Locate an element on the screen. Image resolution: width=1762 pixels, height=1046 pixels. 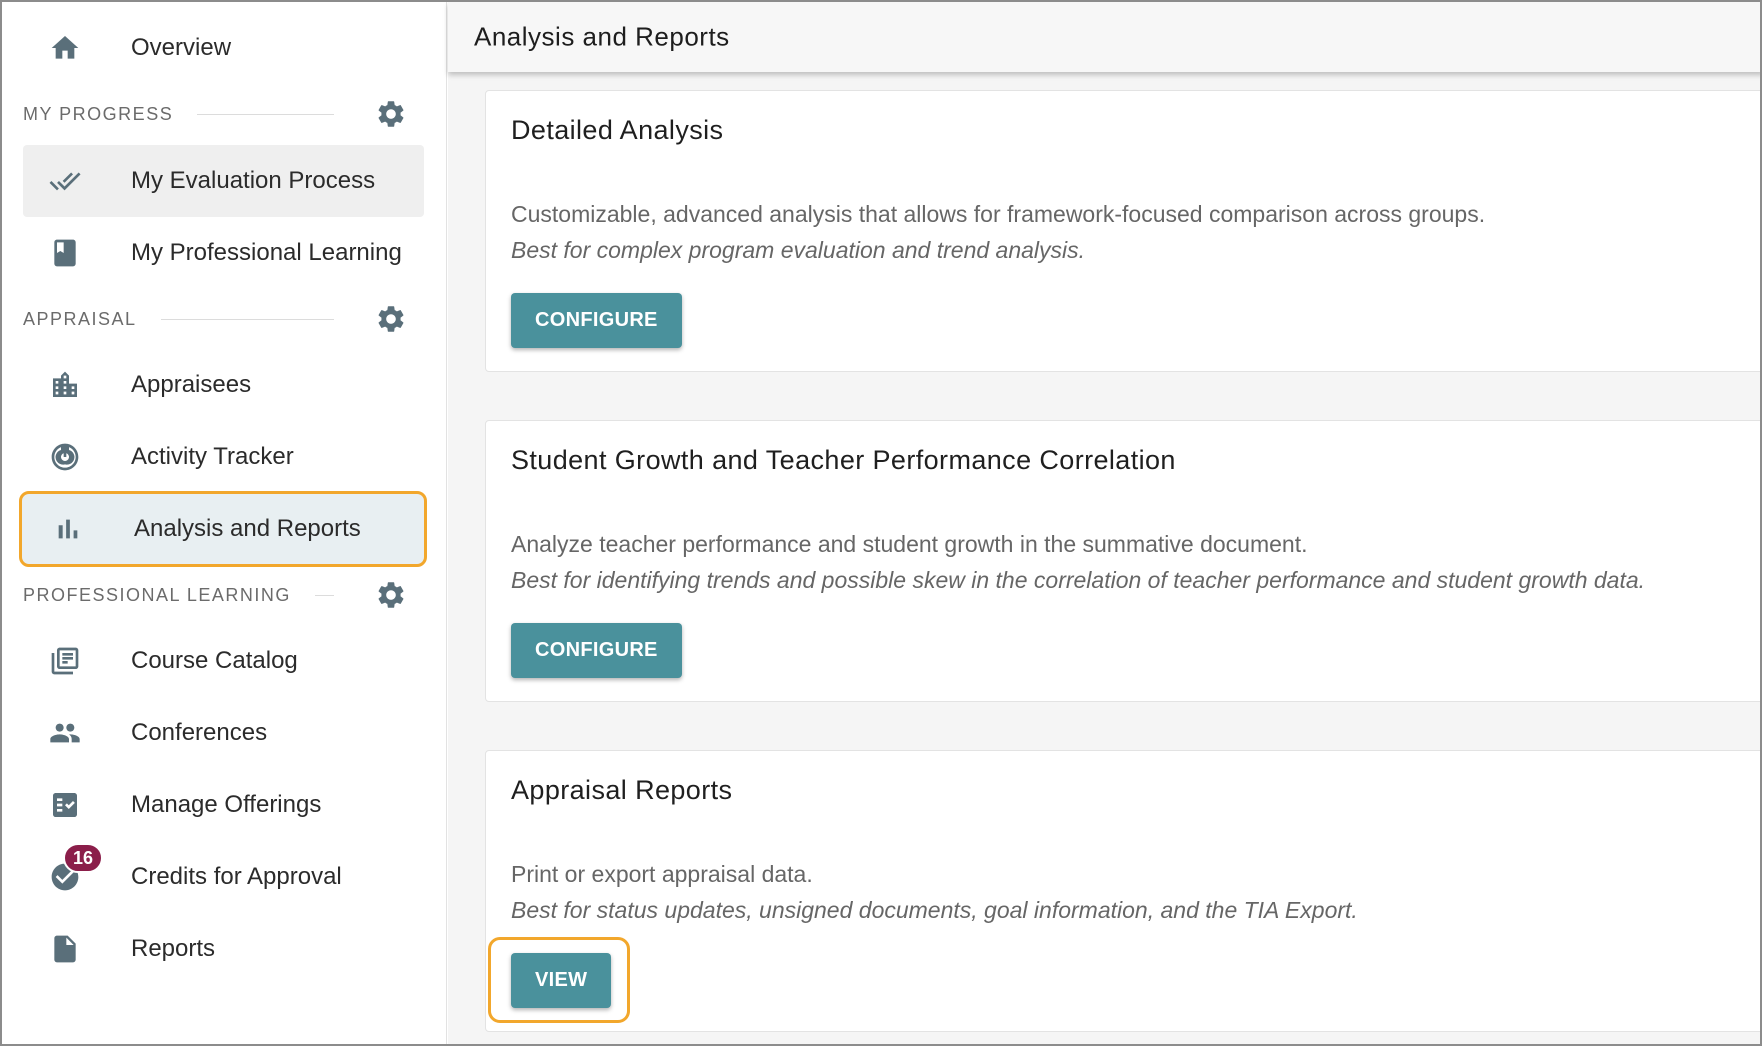
sidebar-item-manage-offerings: Manage Offerings is located at coordinates (223, 805).